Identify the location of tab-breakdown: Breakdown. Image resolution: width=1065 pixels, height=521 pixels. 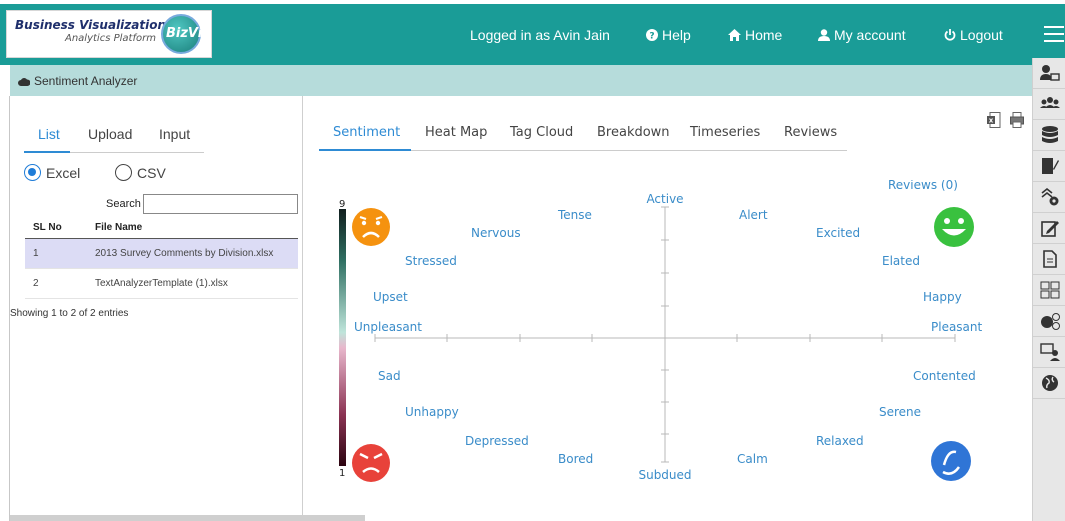
(633, 132).